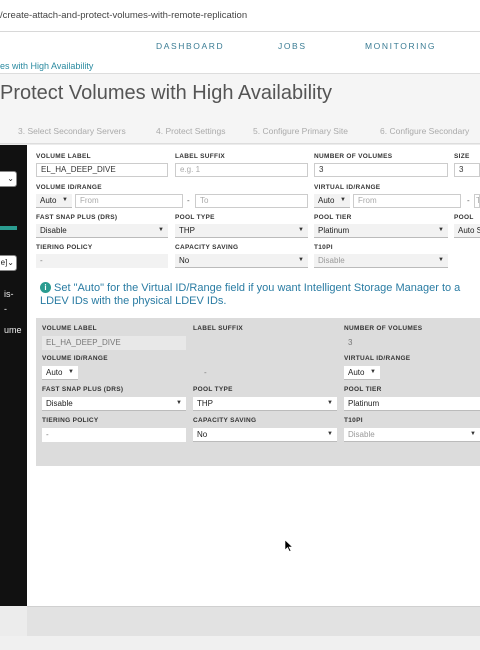 This screenshot has width=480, height=650. Describe the element at coordinates (381, 261) in the screenshot. I see `t10pi-select: Disable ▼` at that location.